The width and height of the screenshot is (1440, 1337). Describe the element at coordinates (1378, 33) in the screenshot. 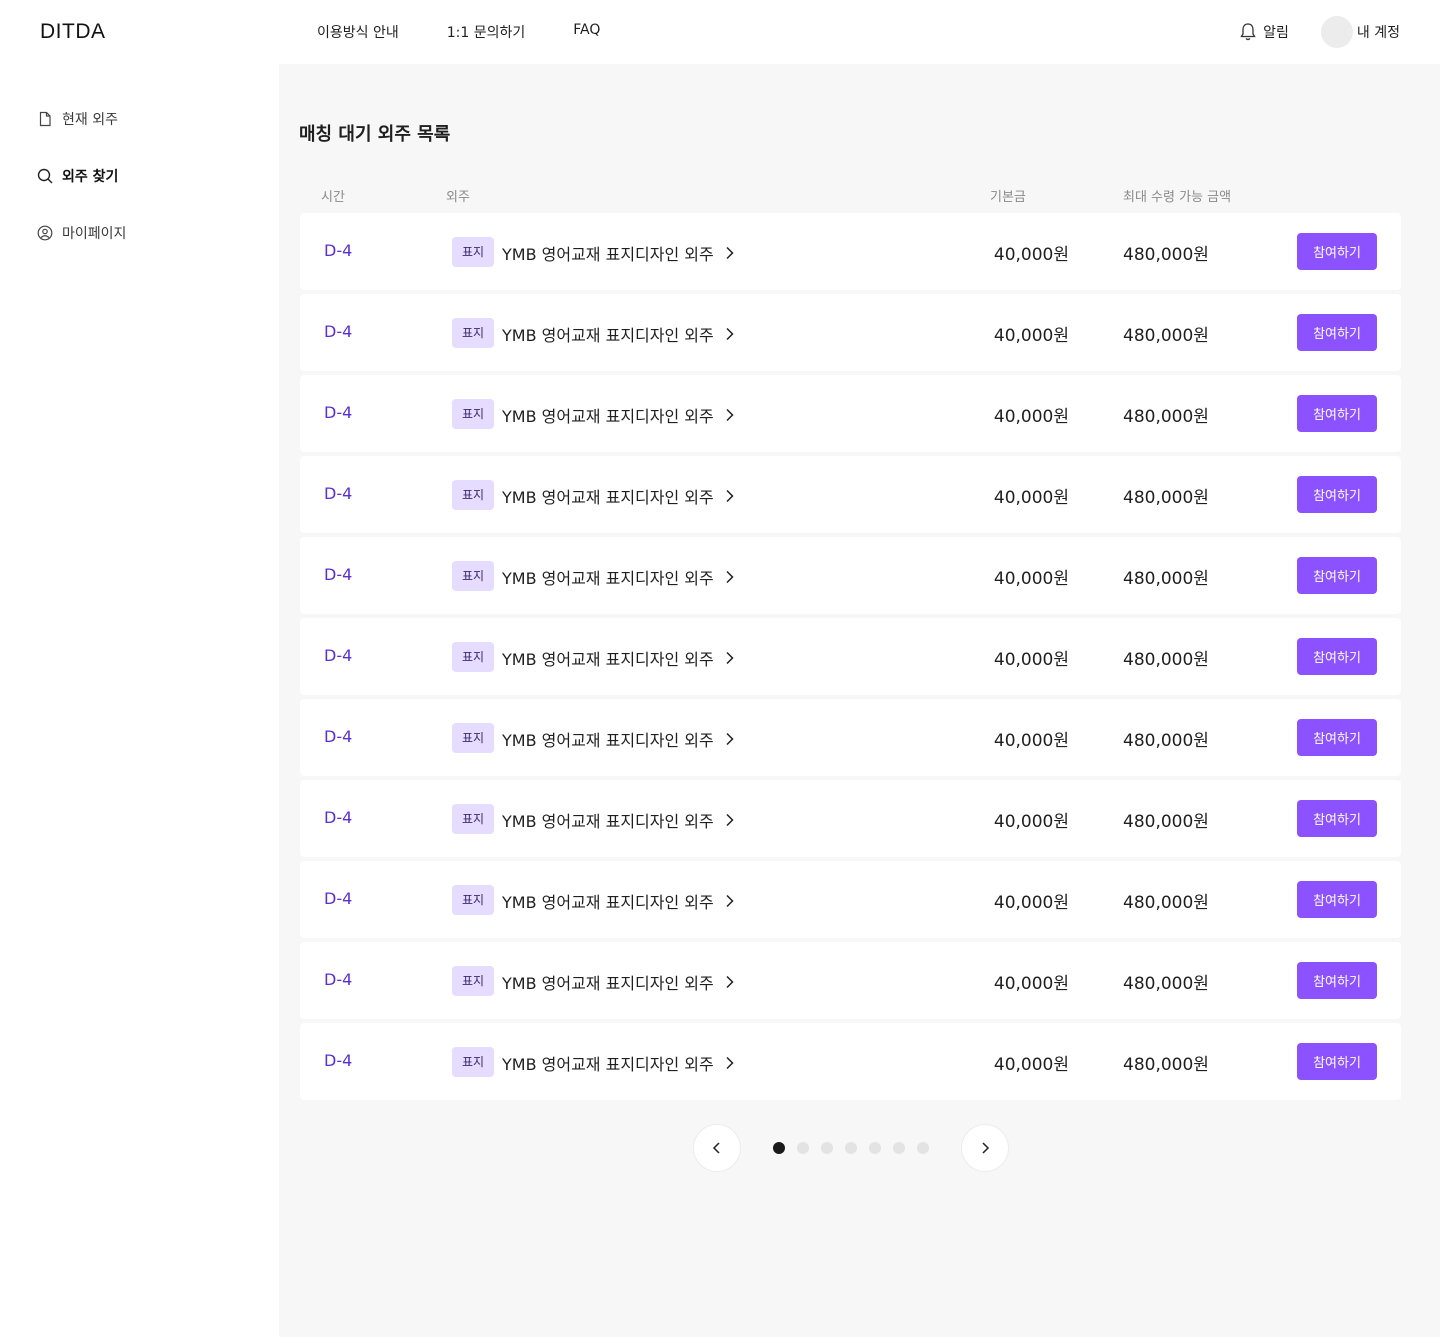

I see `account-label: 내 계정` at that location.